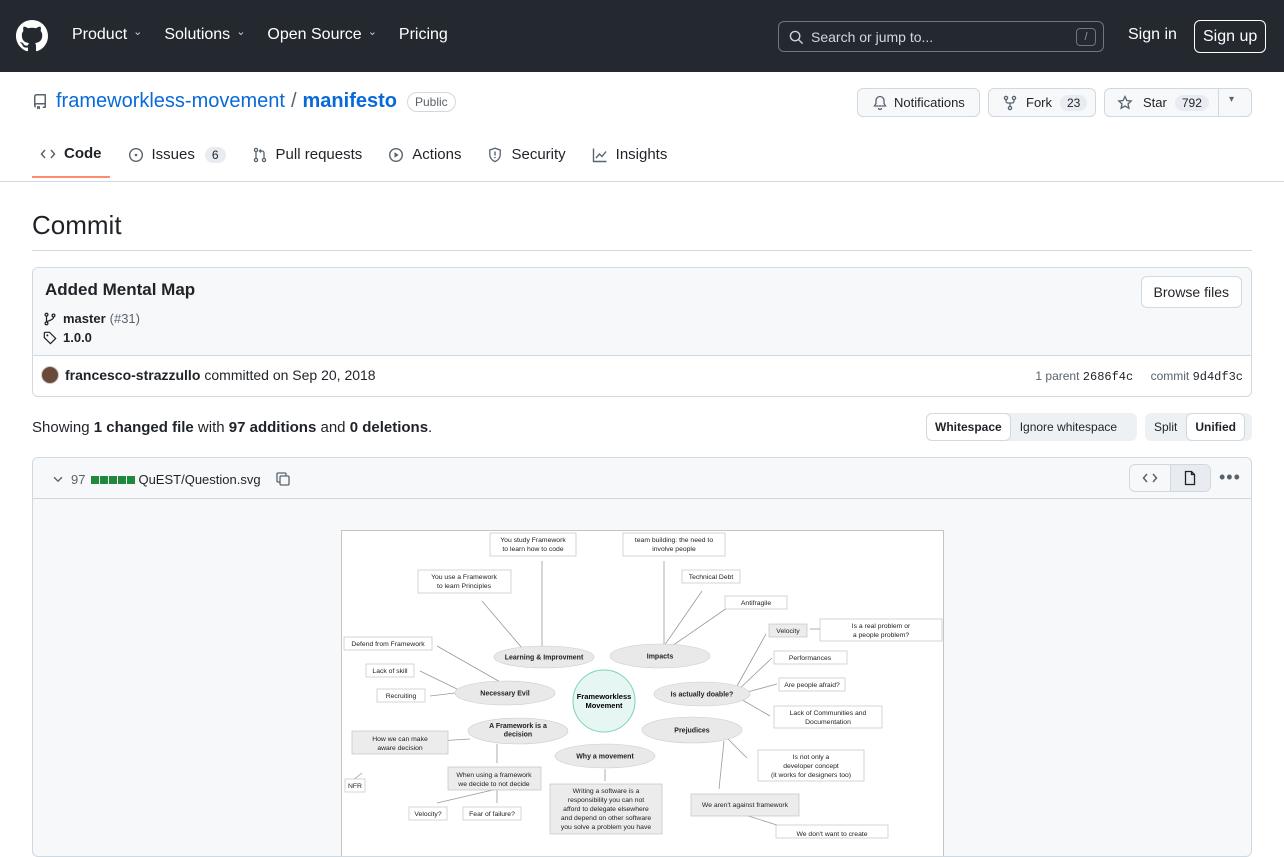 The height and width of the screenshot is (857, 1284). I want to click on search-input: Search or jump to... /, so click(941, 36).